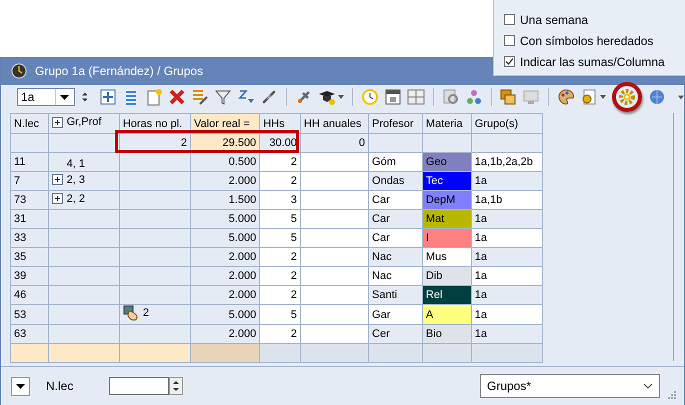  I want to click on table-cell: 7, so click(29, 181).